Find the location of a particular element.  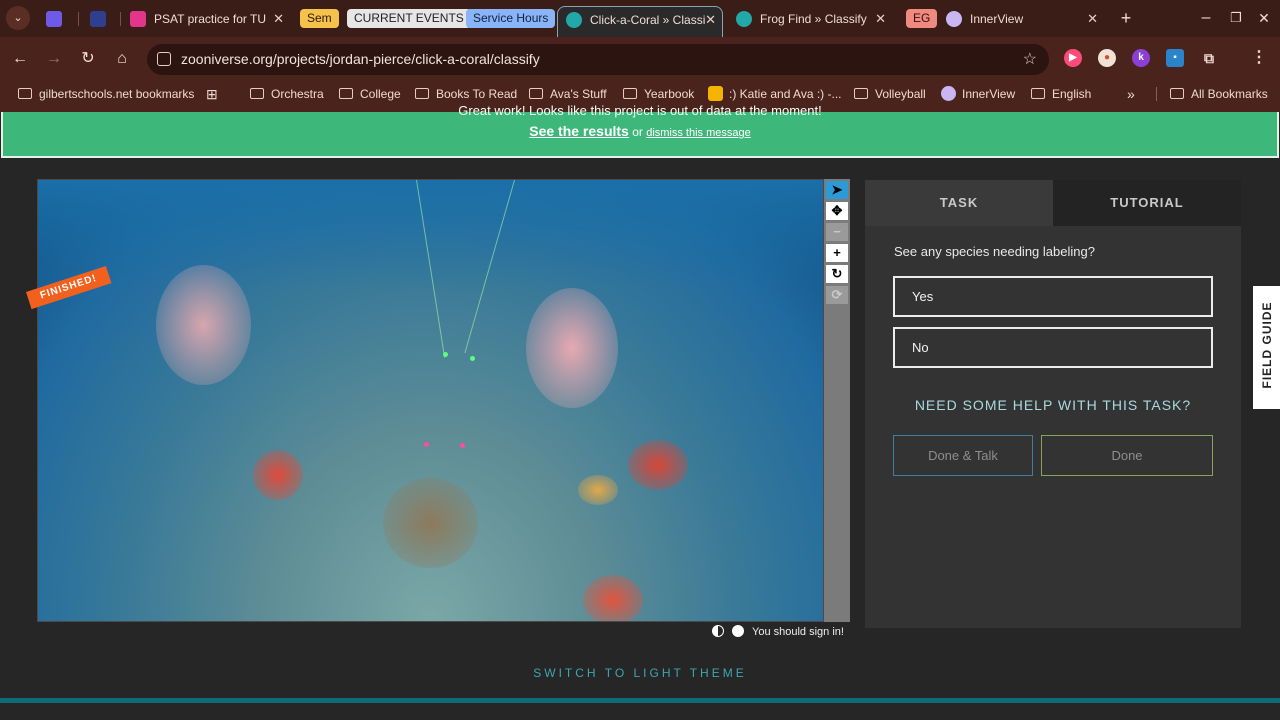

tab-click-a-coral: Click-a-Coral » Classi ✕ is located at coordinates (640, 21).